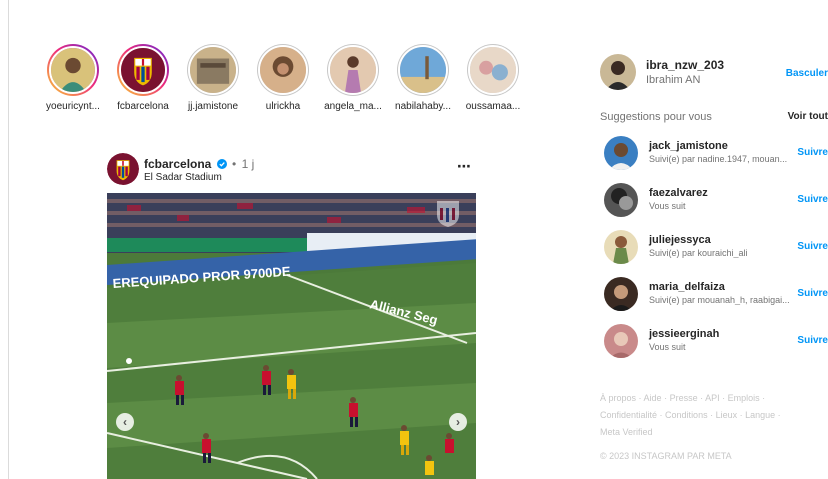 Image resolution: width=828 pixels, height=479 pixels. What do you see at coordinates (291, 170) in the screenshot?
I see `post-header: fcbarcelona • 1 j El Sadar Stadium ⋯` at bounding box center [291, 170].